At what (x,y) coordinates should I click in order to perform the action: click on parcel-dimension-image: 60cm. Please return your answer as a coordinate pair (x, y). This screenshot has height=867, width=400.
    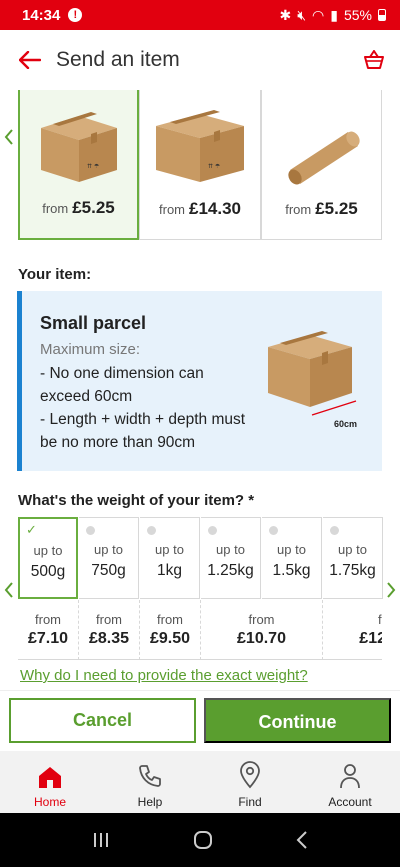
    Looking at the image, I should click on (320, 381).